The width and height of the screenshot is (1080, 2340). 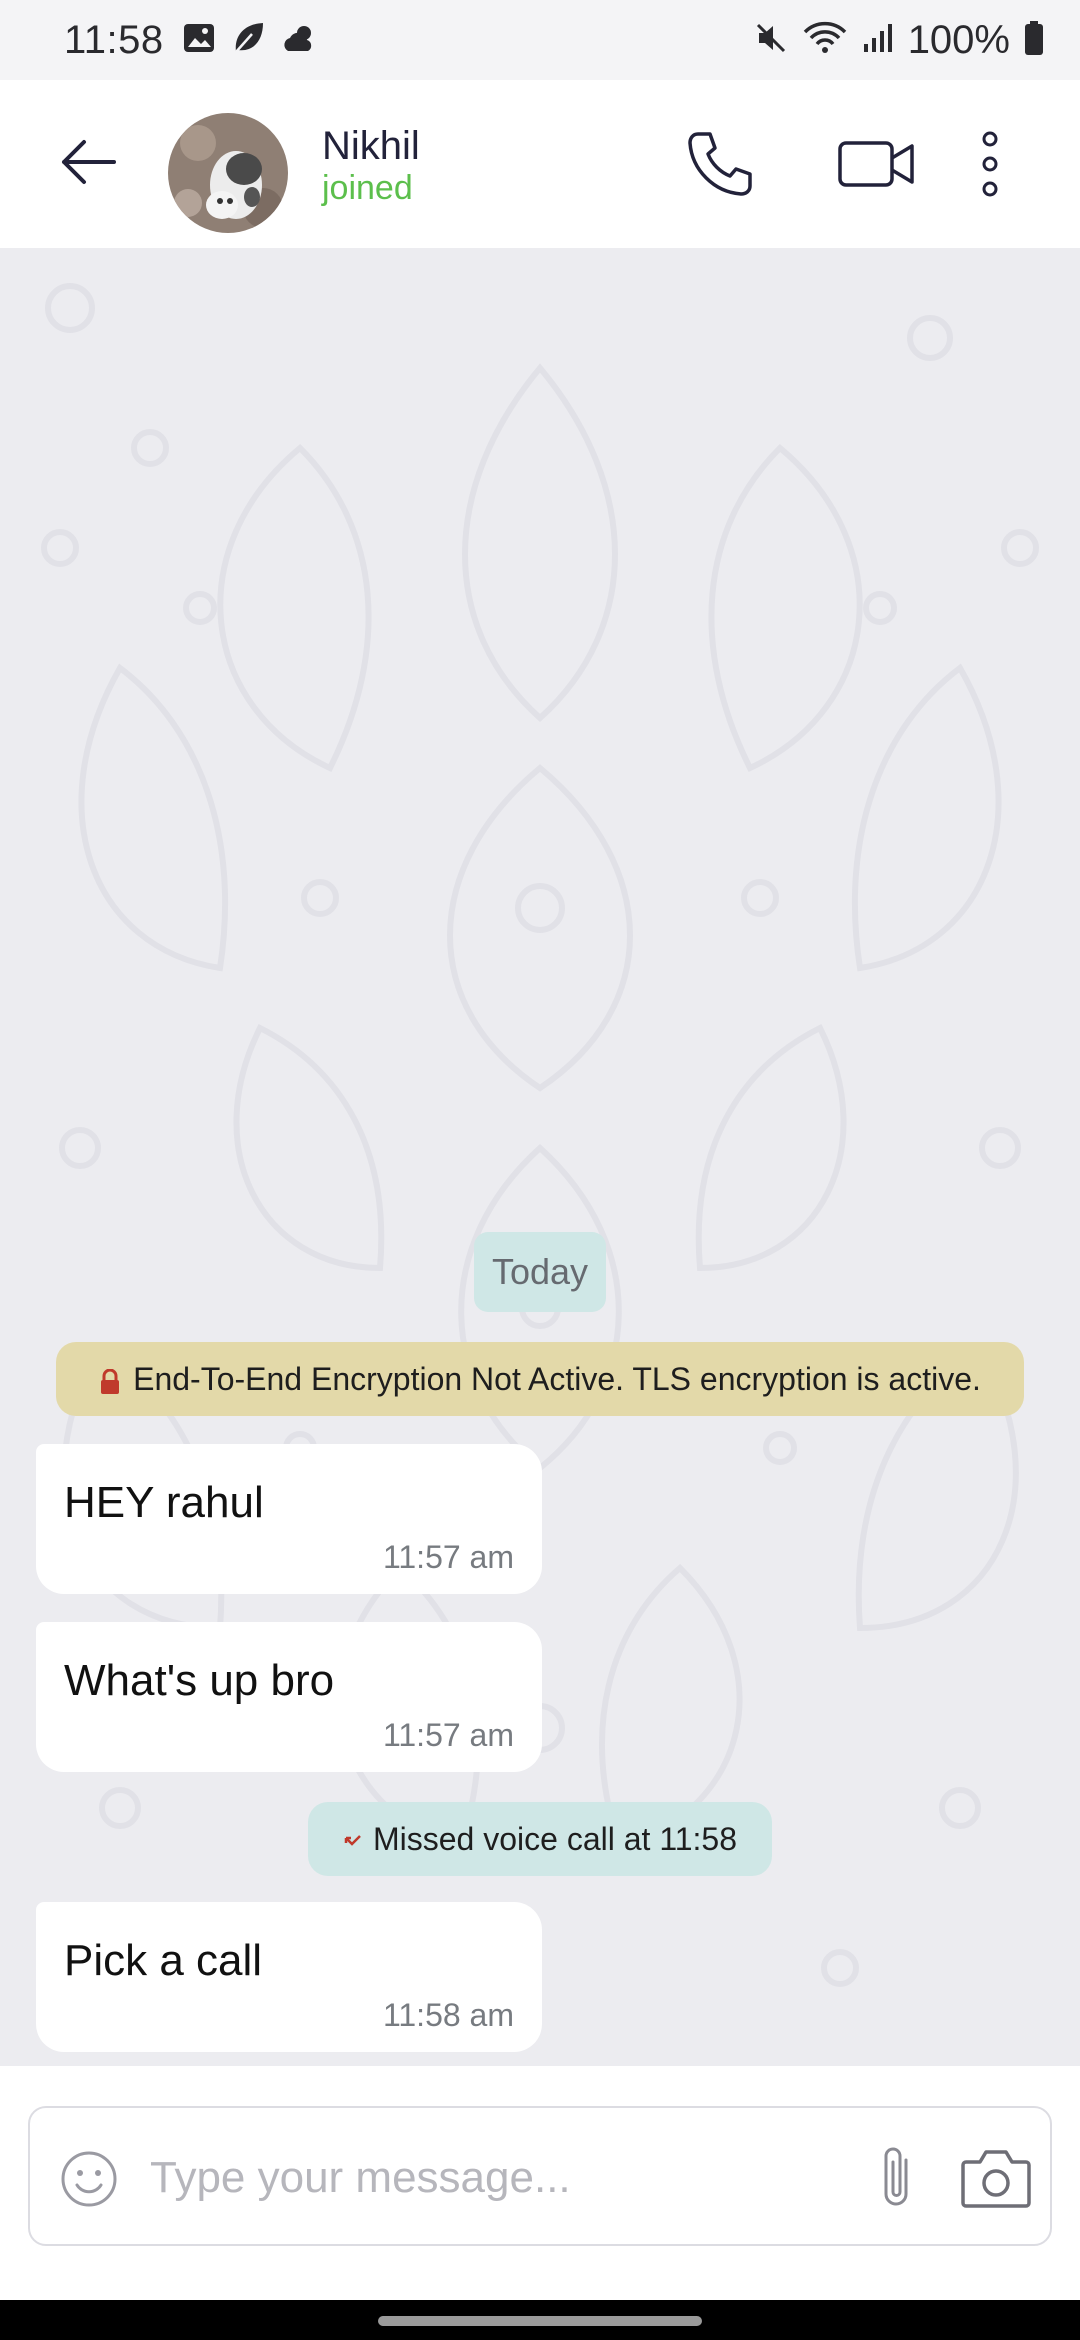 I want to click on lock-icon, so click(x=110, y=1380).